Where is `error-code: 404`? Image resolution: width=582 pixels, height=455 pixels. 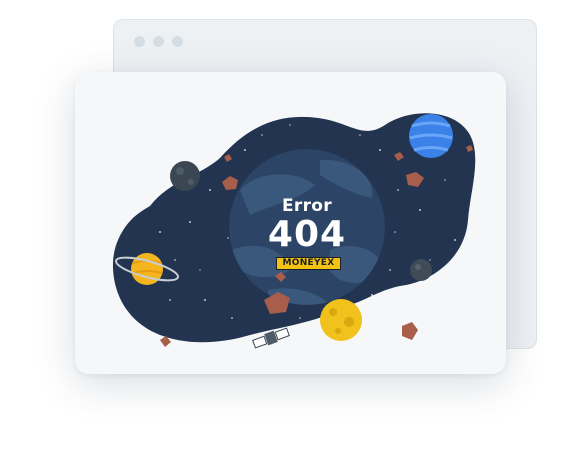
error-code: 404 is located at coordinates (307, 234).